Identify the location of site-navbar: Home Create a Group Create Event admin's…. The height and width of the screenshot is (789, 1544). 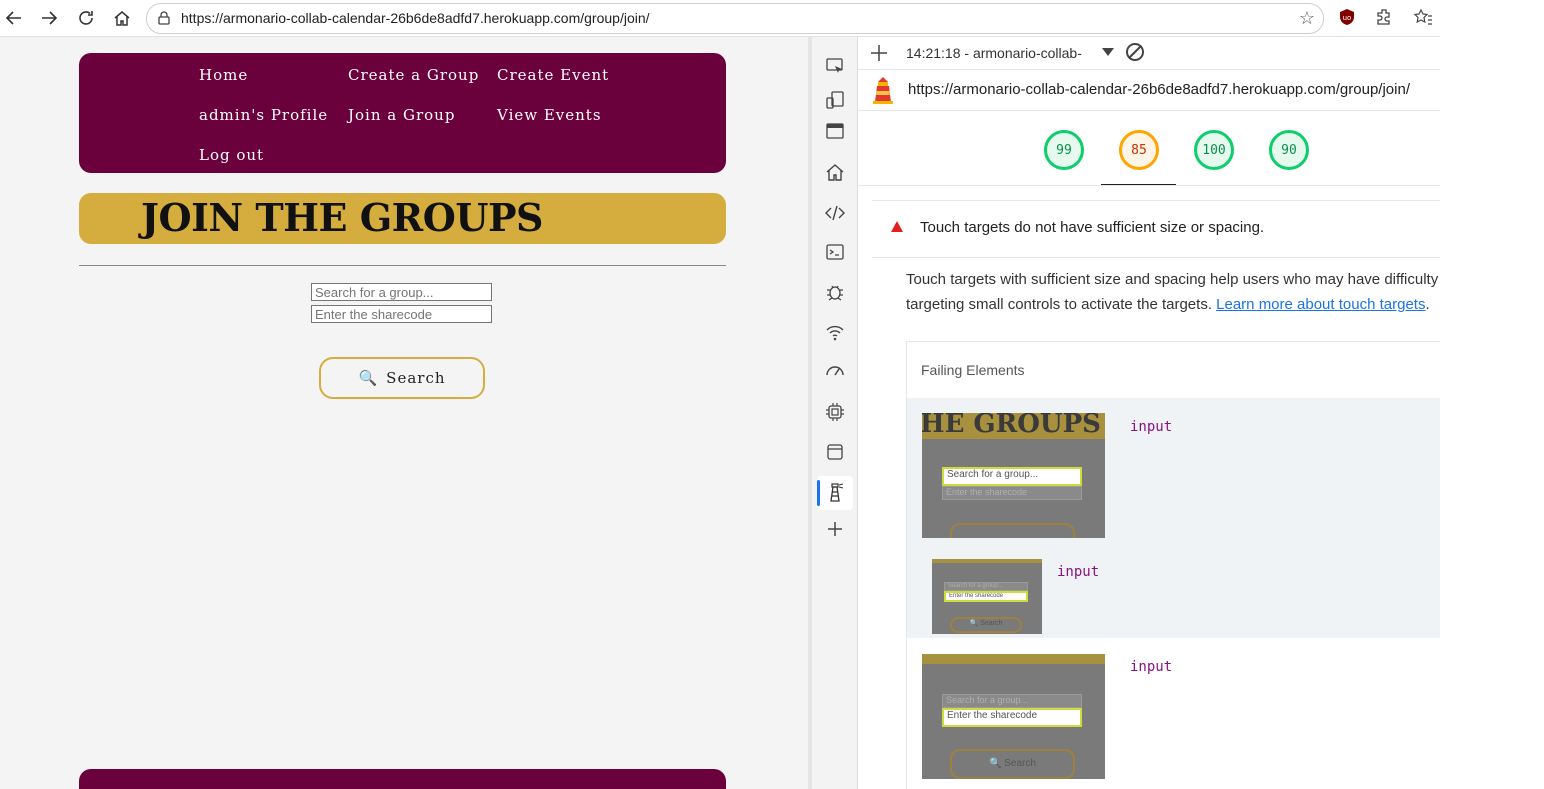
(402, 113).